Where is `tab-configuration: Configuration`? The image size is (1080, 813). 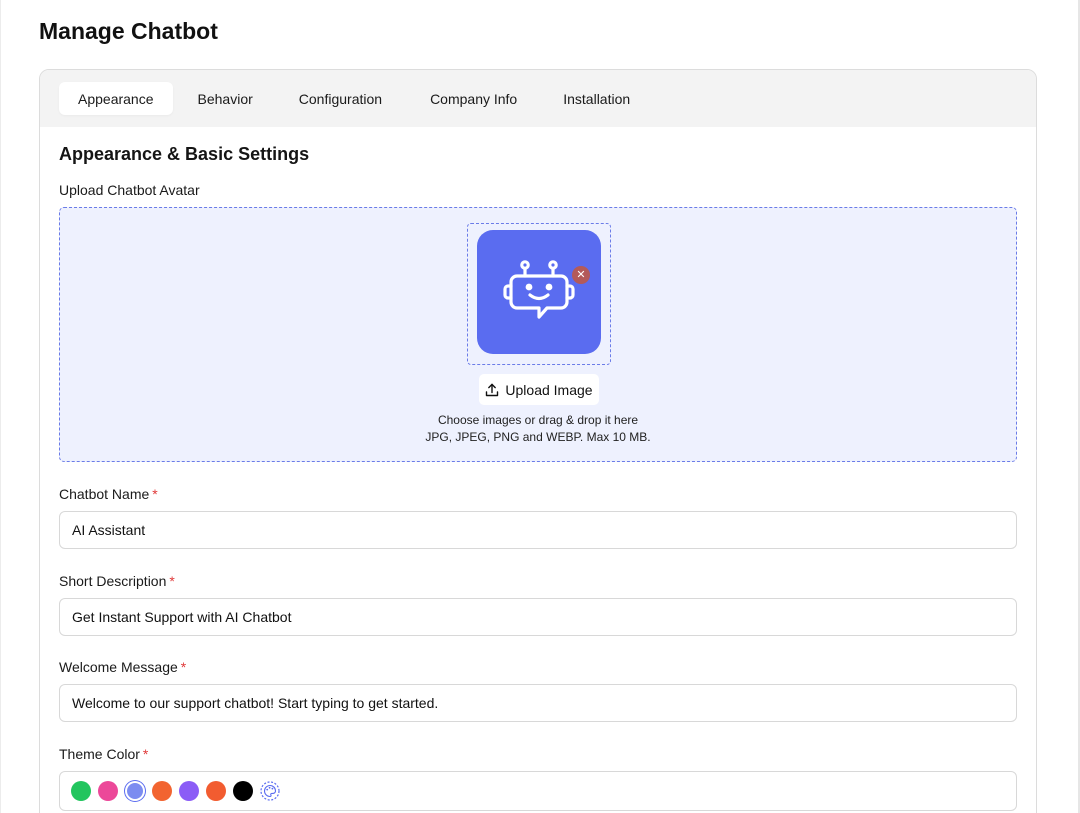
tab-configuration: Configuration is located at coordinates (340, 98).